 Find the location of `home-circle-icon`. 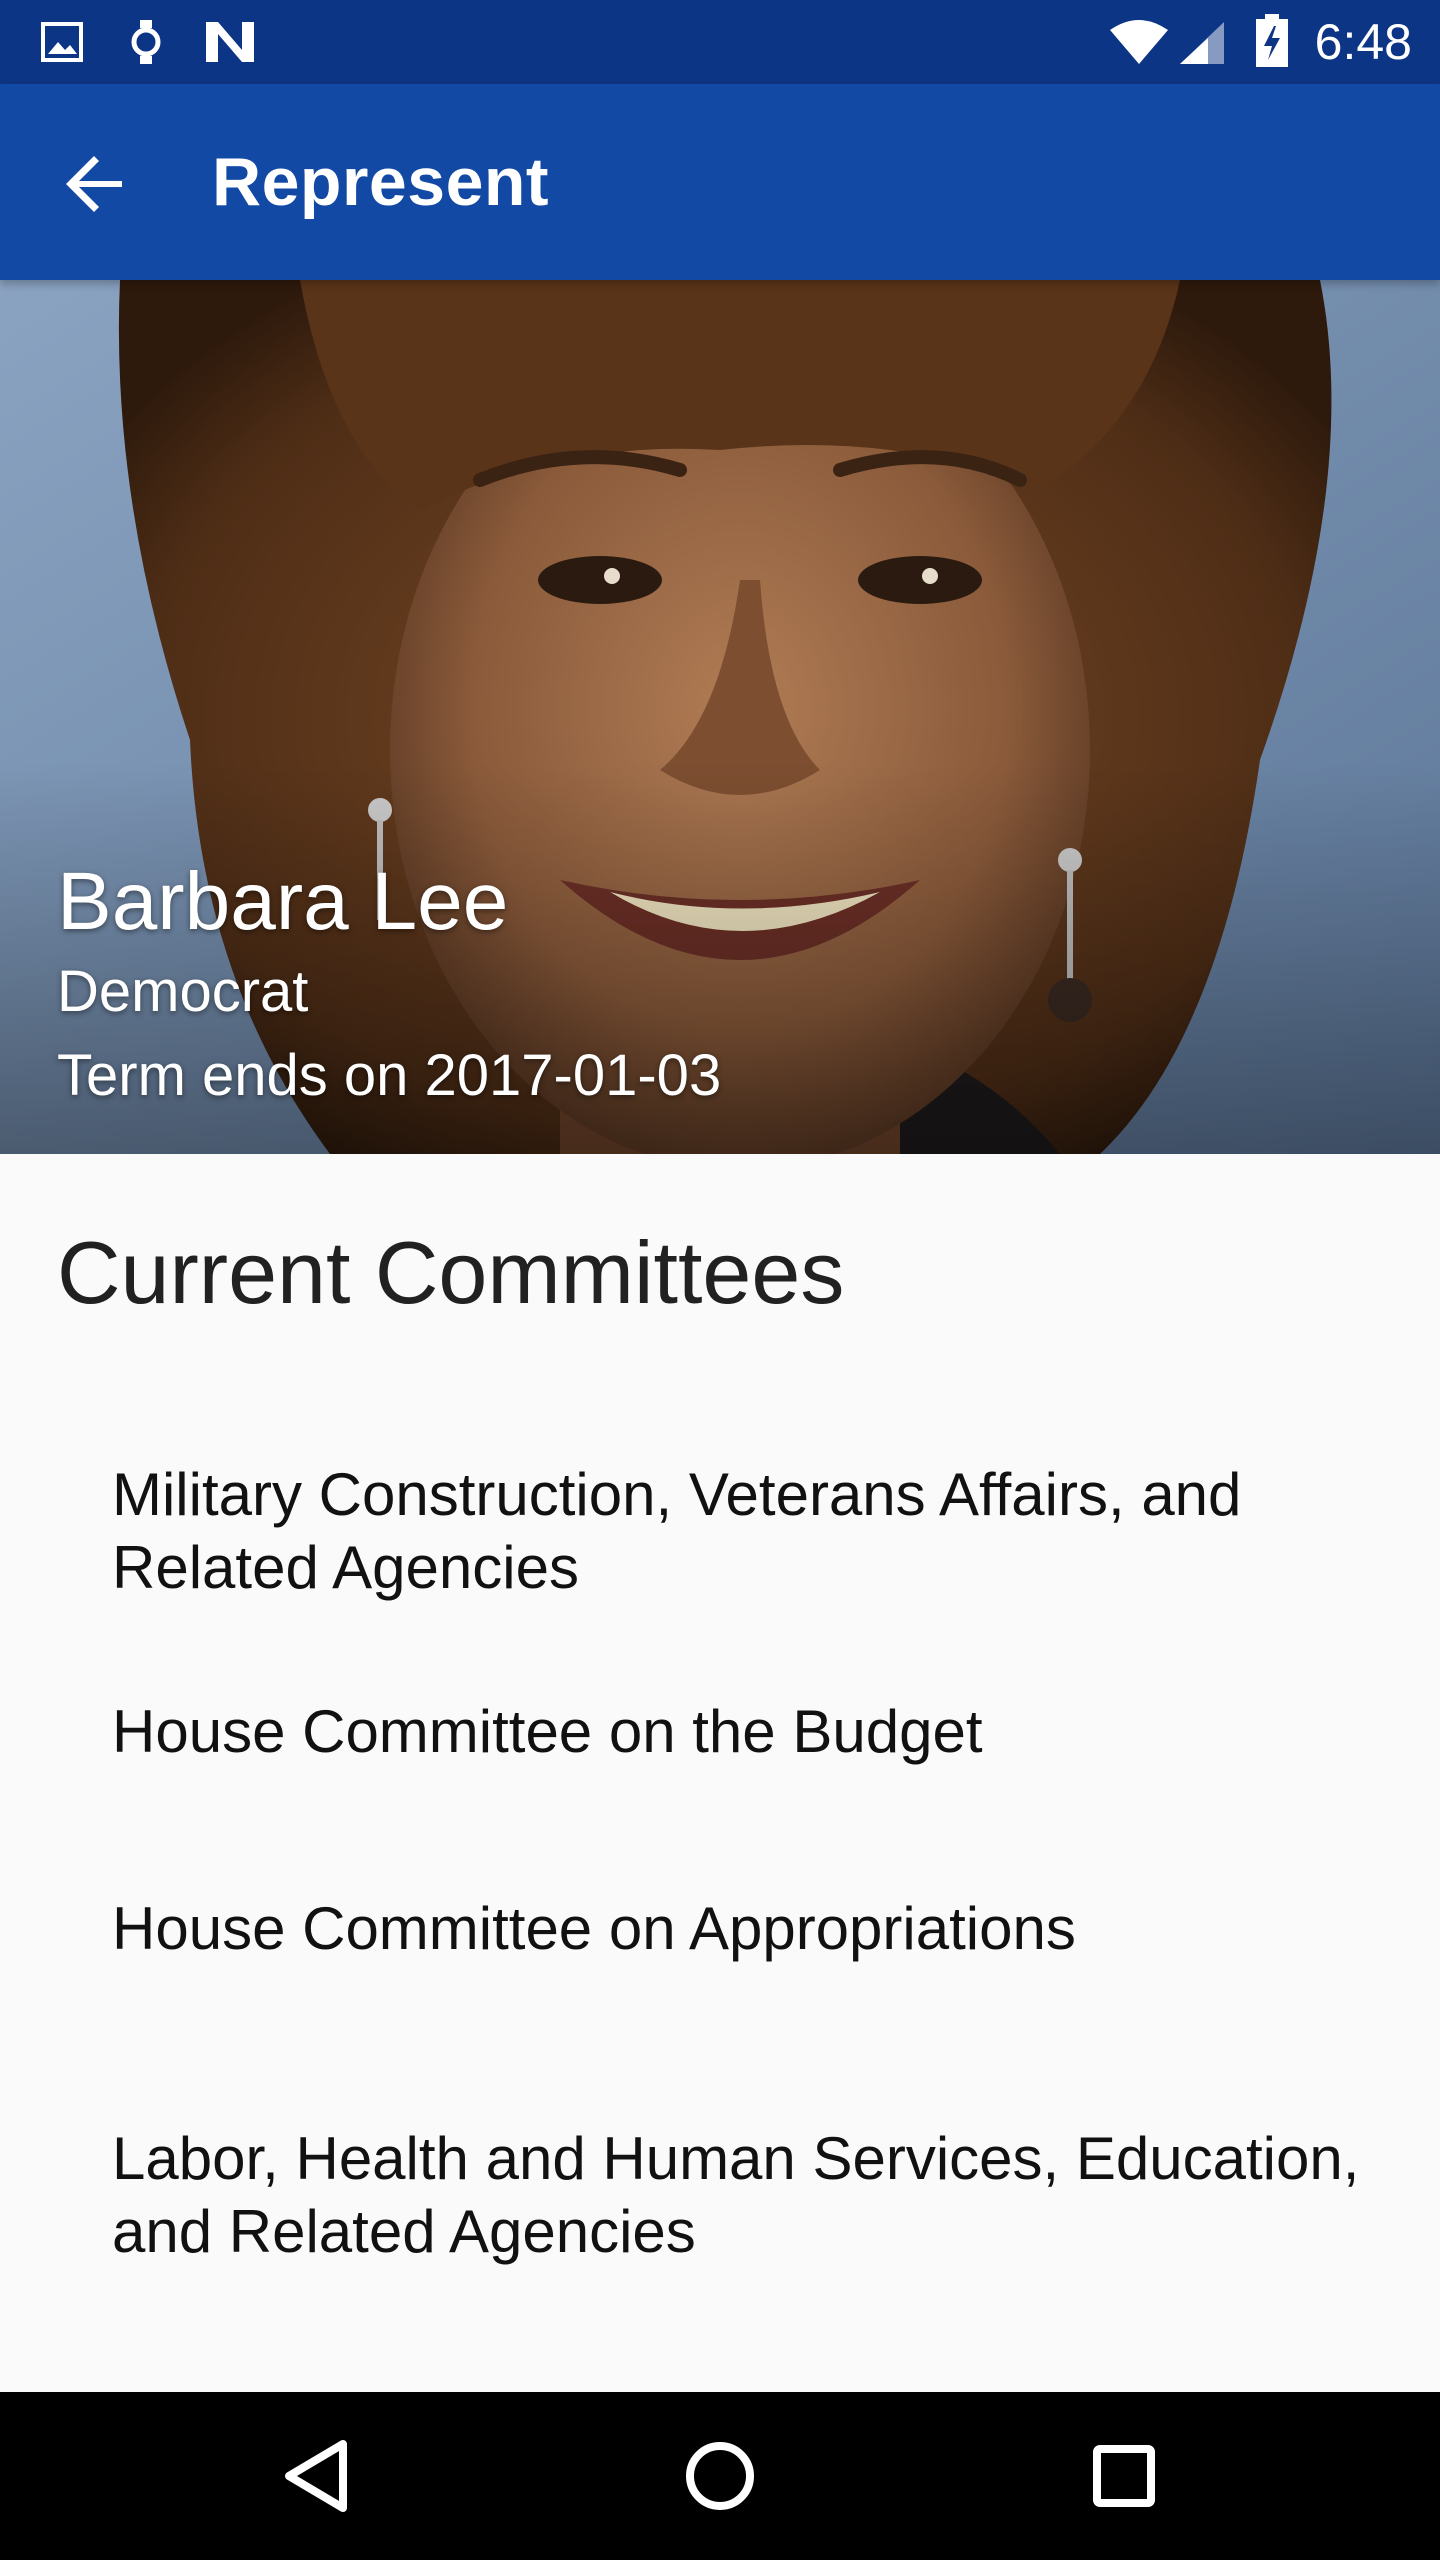

home-circle-icon is located at coordinates (720, 2476).